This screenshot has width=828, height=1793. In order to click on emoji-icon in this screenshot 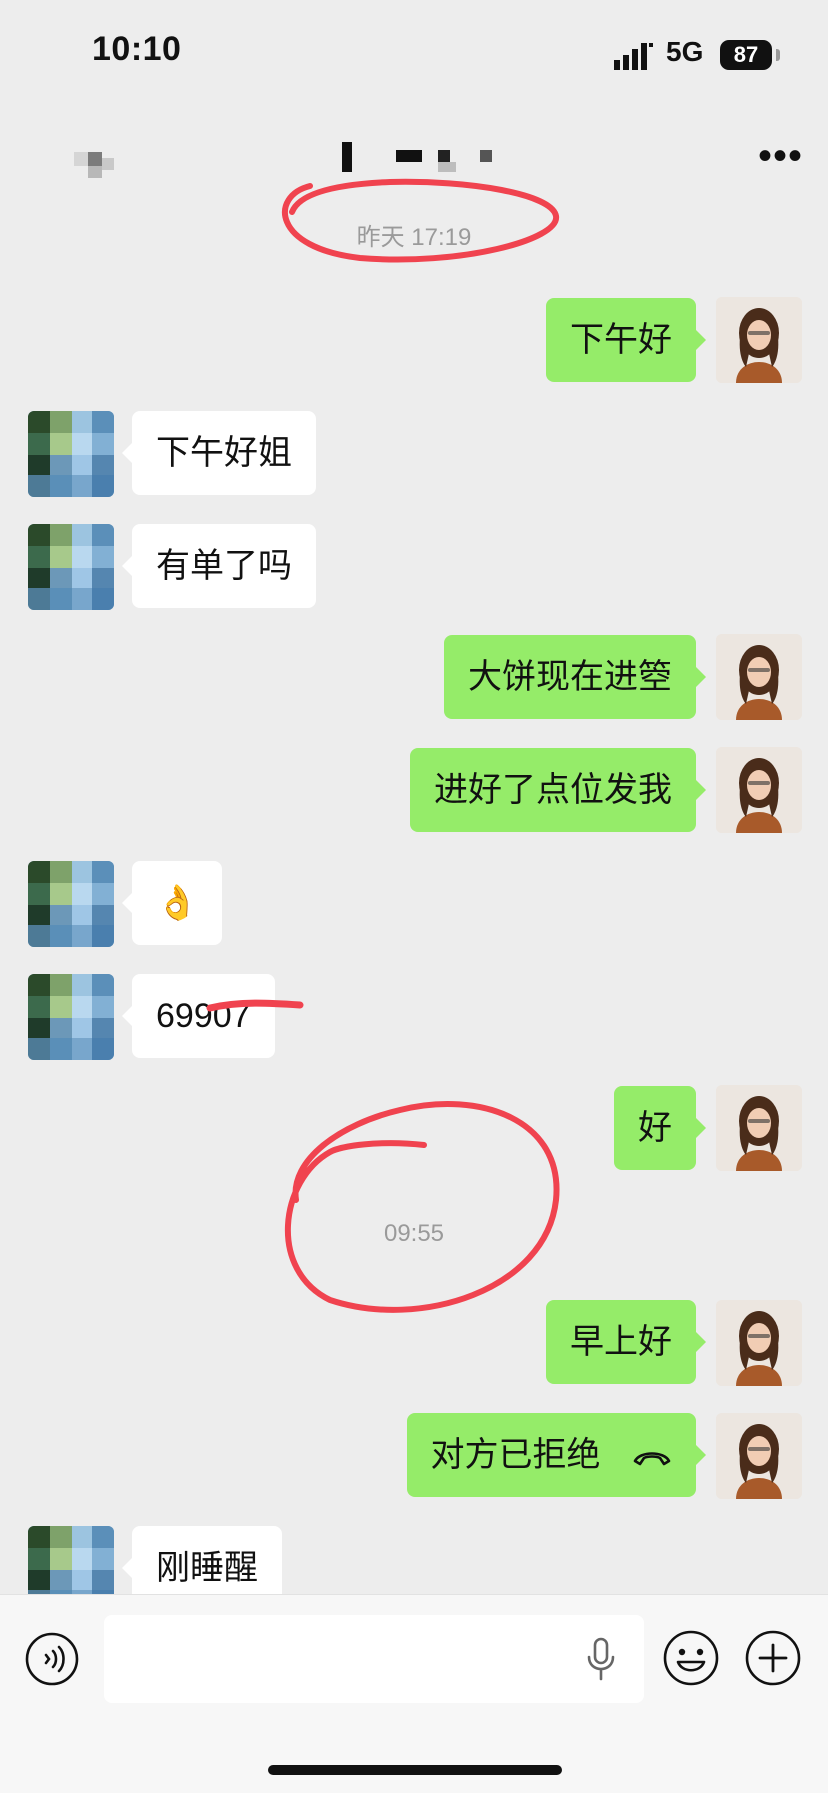, I will do `click(691, 1658)`.